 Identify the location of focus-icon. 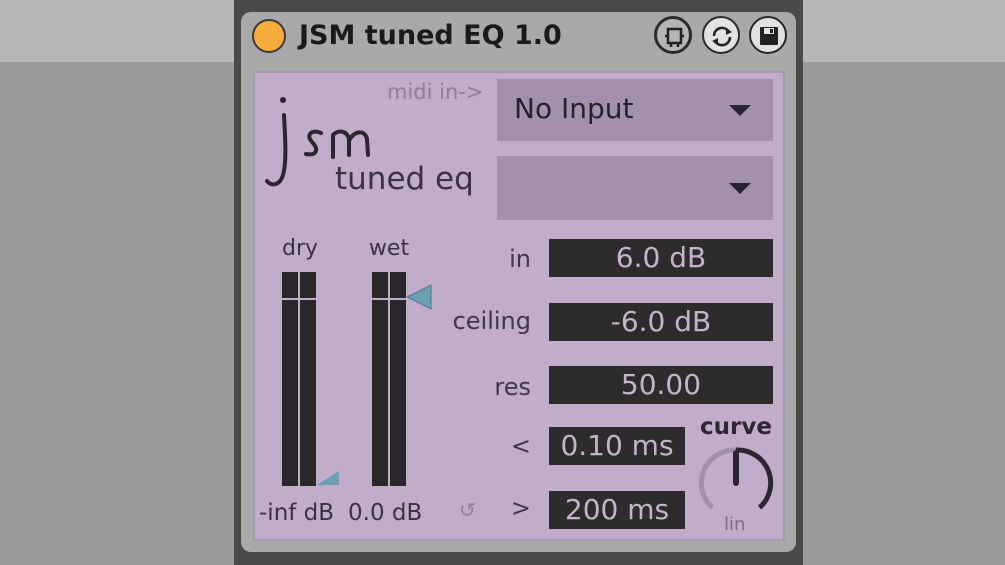
(673, 35).